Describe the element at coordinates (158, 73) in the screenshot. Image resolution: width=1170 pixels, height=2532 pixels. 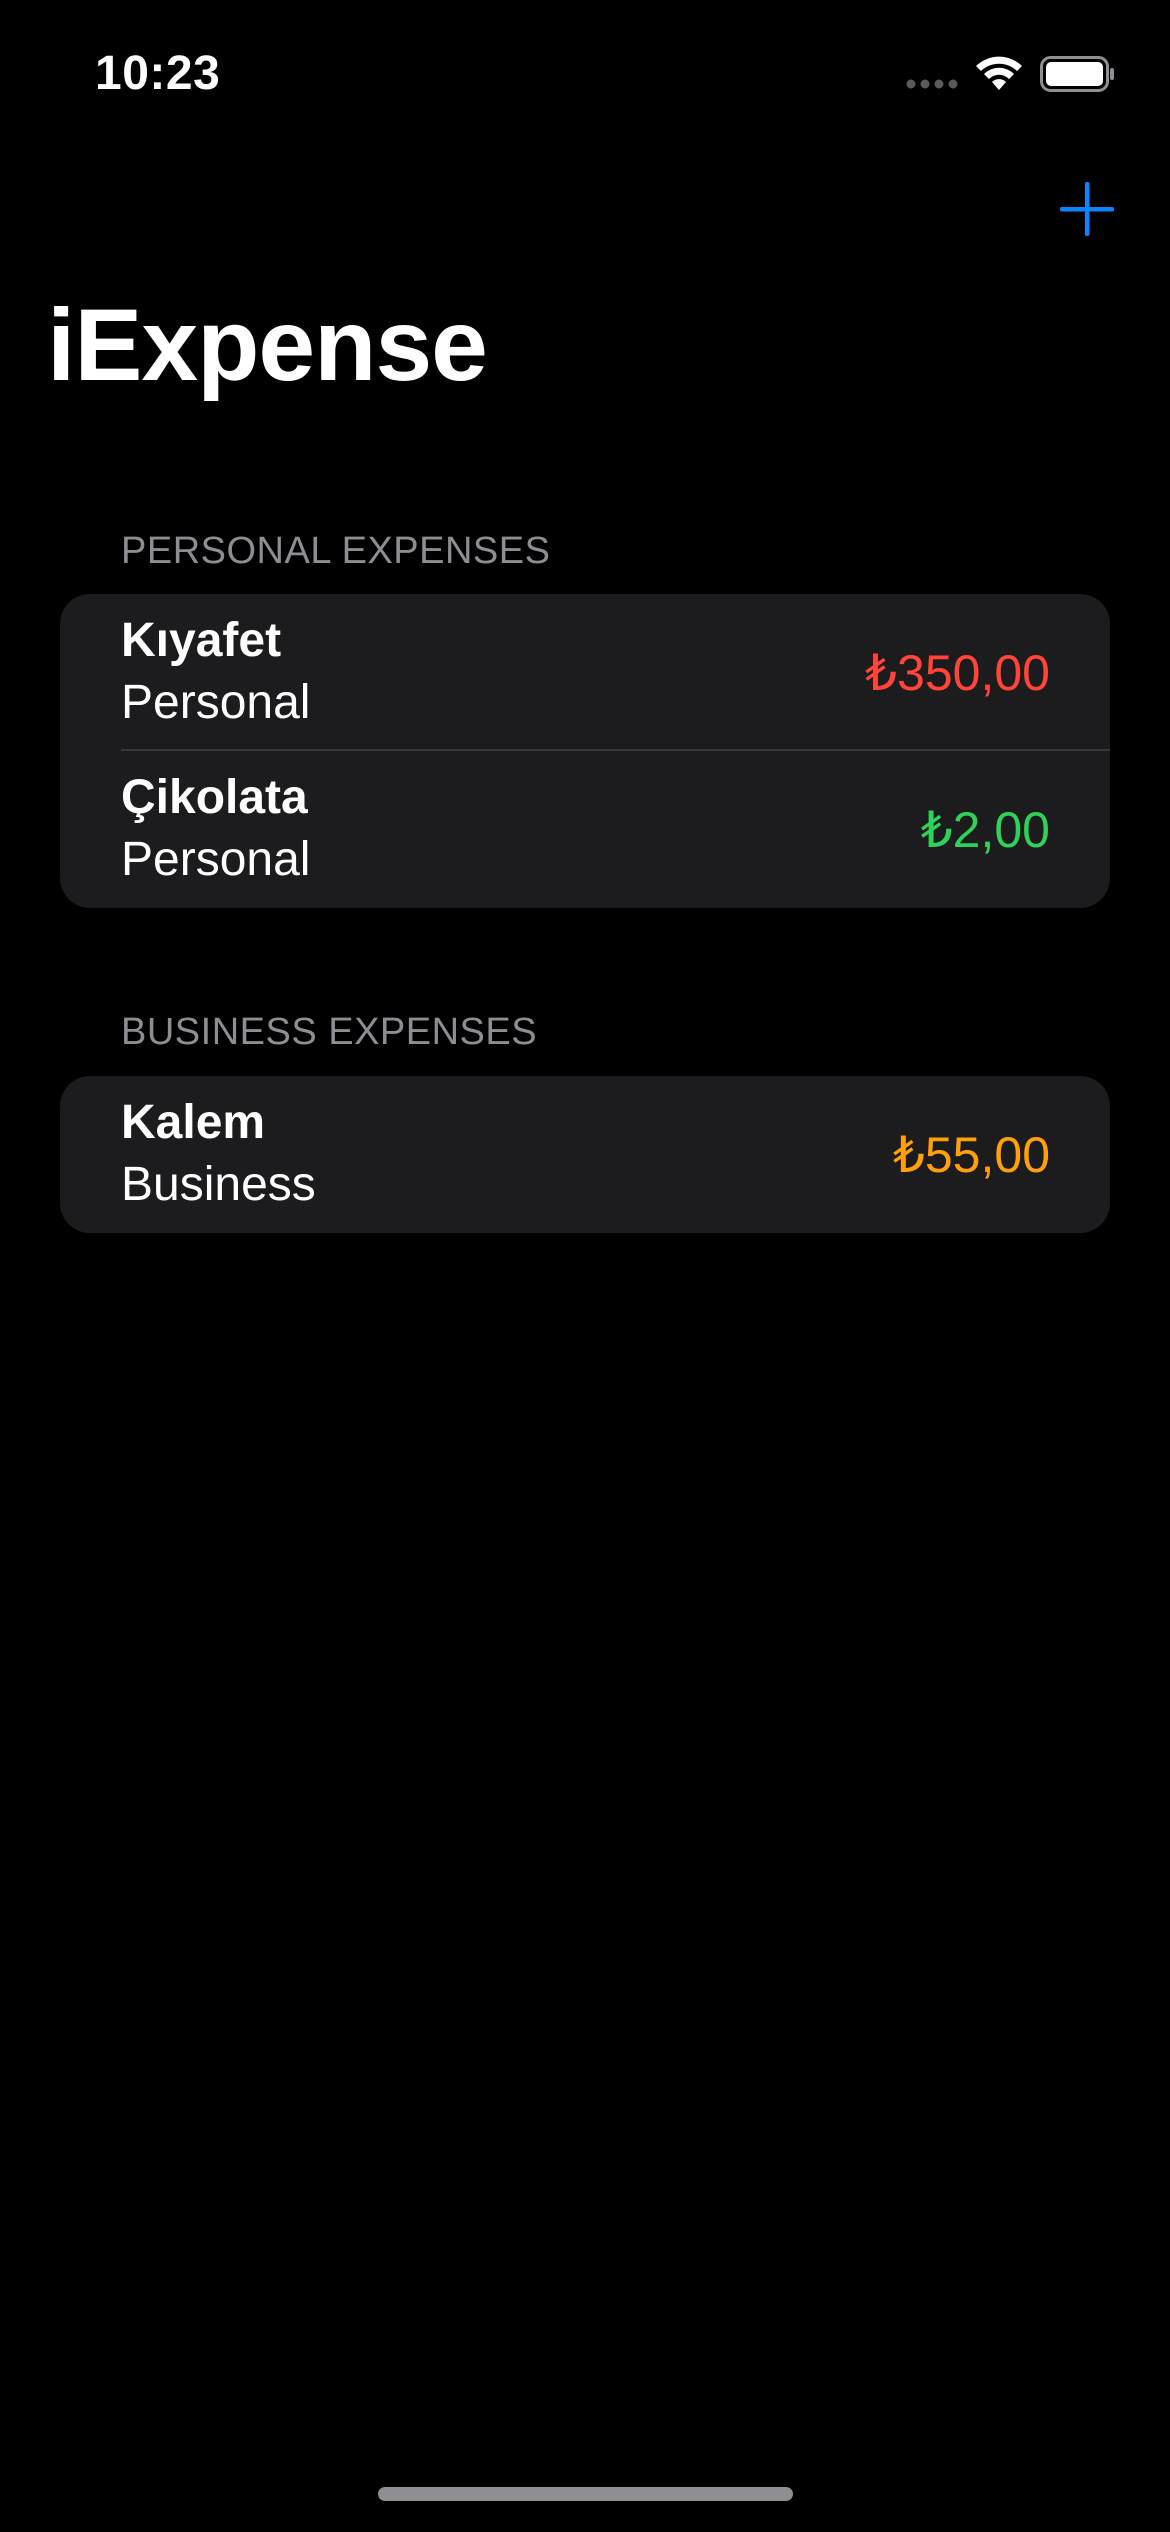
I see `status-time: 10:23` at that location.